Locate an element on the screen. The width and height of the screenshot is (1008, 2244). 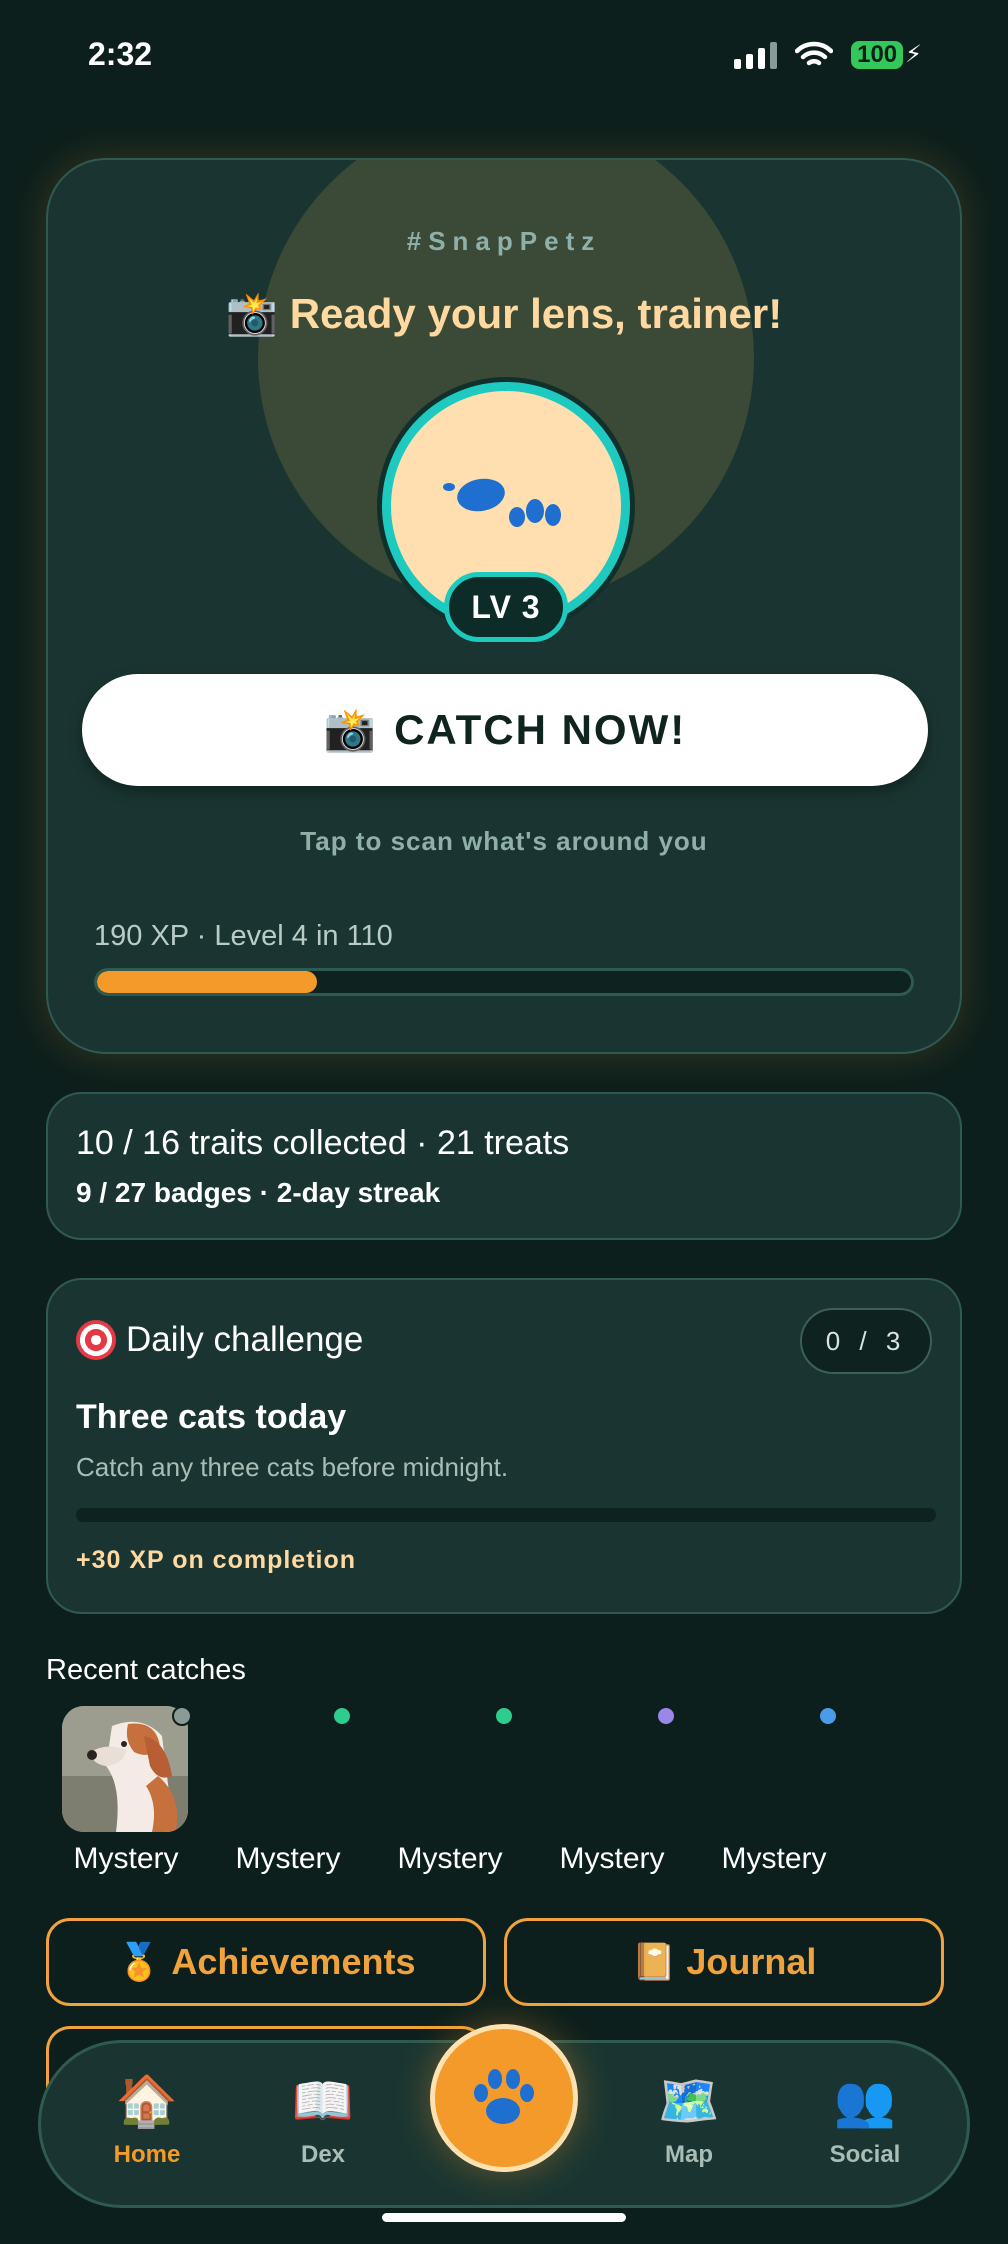
journal-label: Journal is located at coordinates (751, 1961).